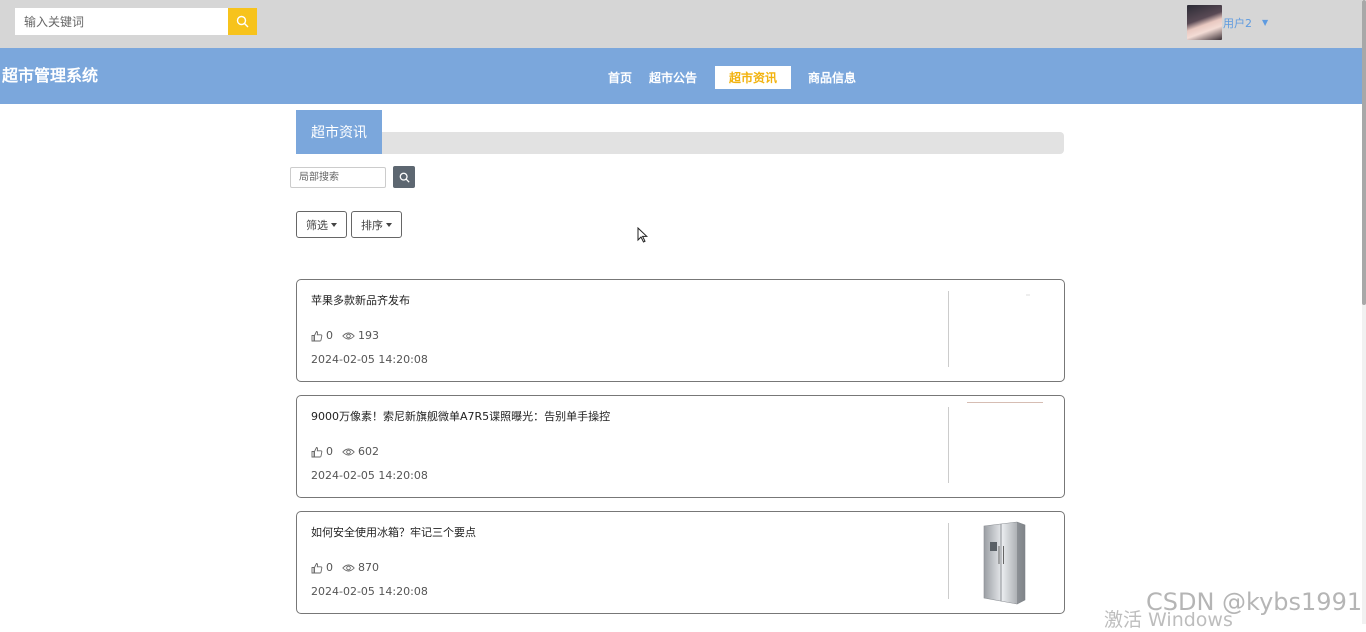  I want to click on user-menu: 用户2 ▼, so click(1227, 22).